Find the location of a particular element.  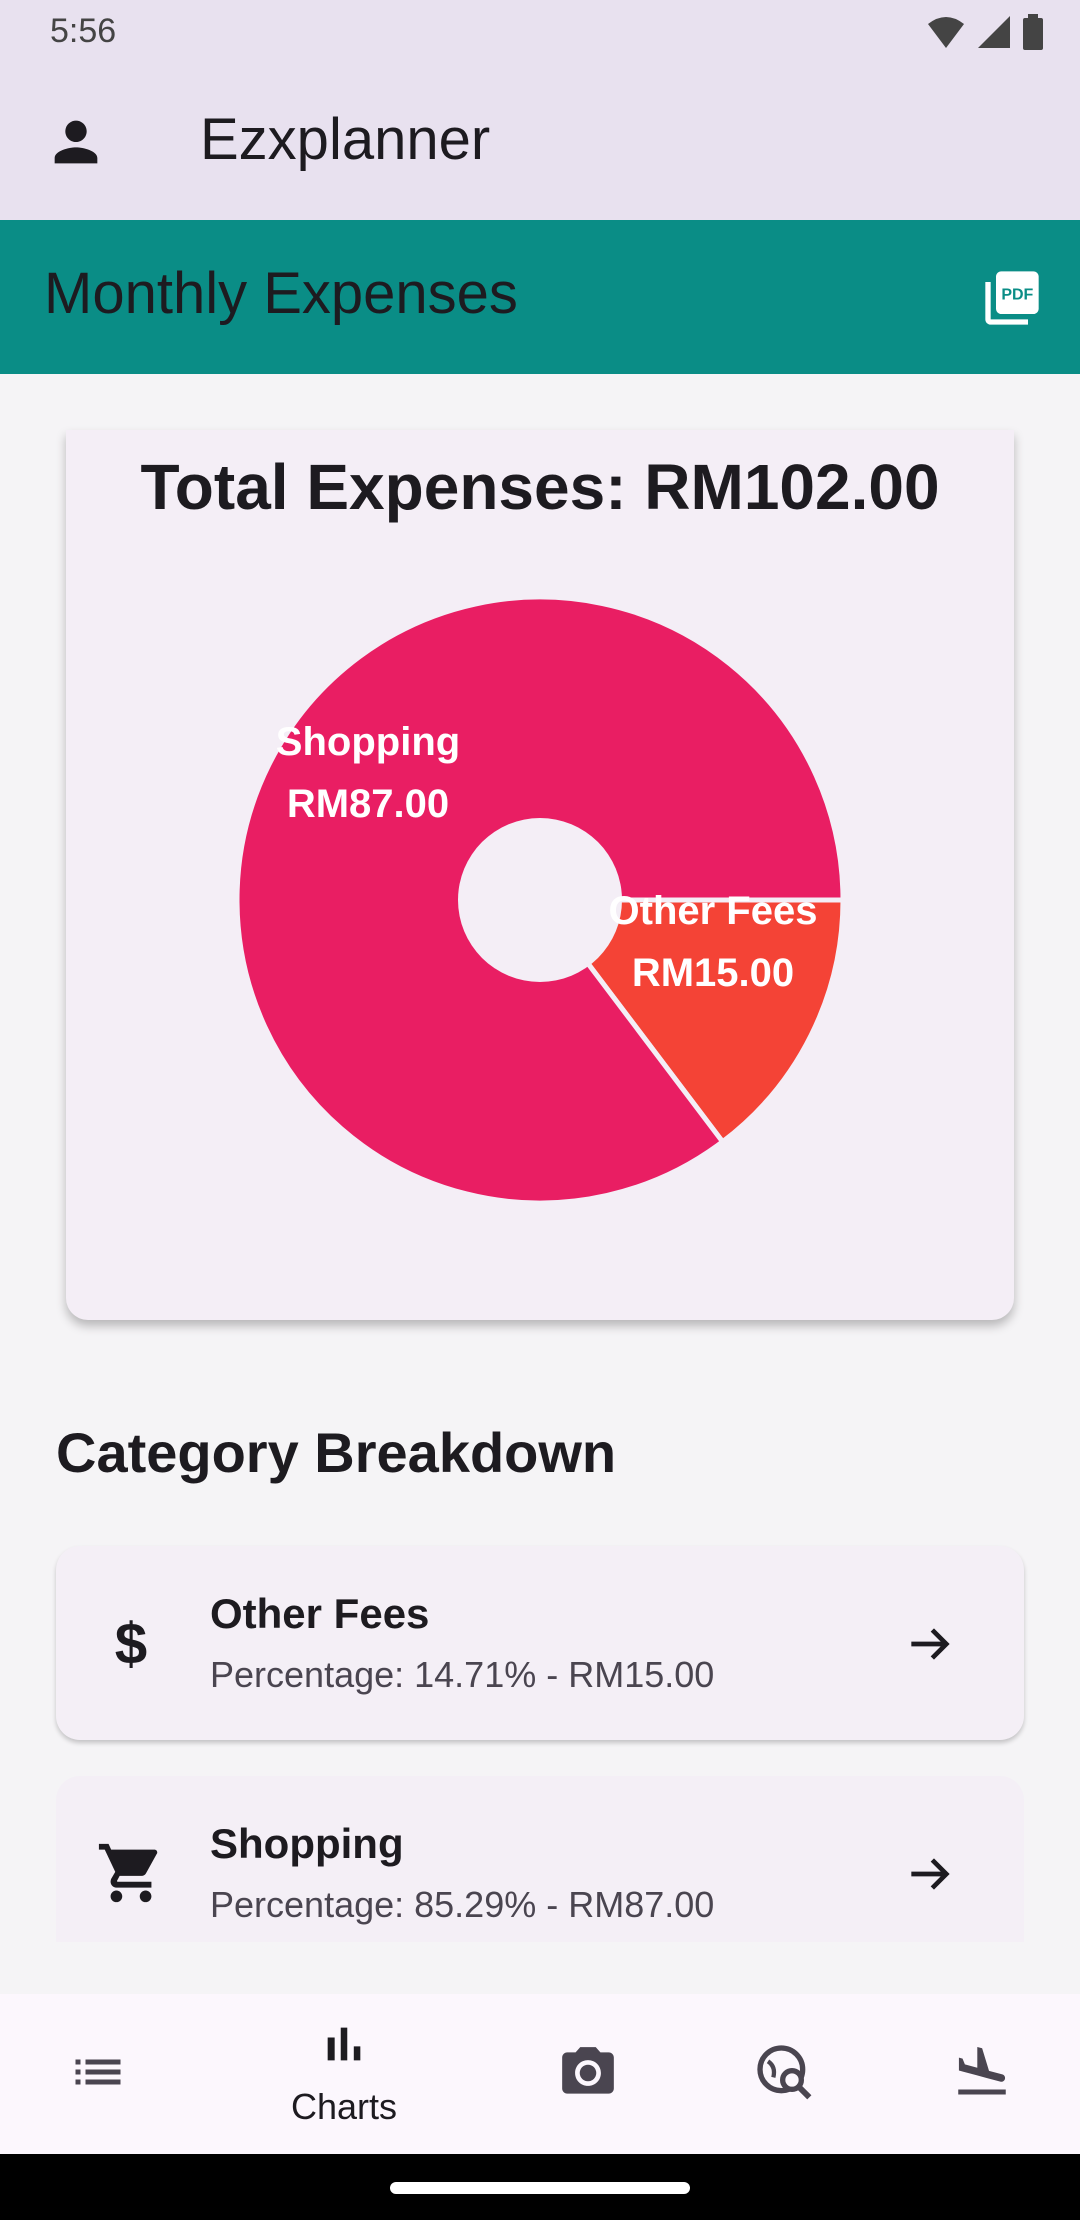

nav-item-flight is located at coordinates (982, 2074).